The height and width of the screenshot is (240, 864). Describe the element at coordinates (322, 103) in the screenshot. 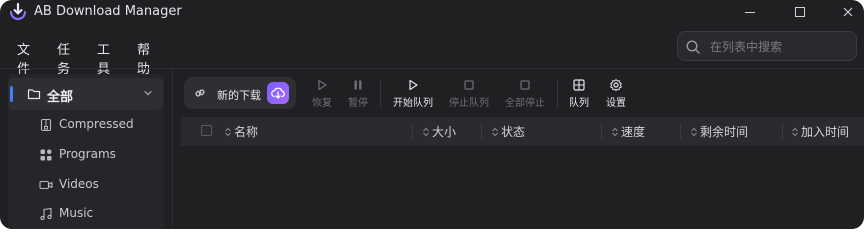

I see `resume-label: 恢复` at that location.